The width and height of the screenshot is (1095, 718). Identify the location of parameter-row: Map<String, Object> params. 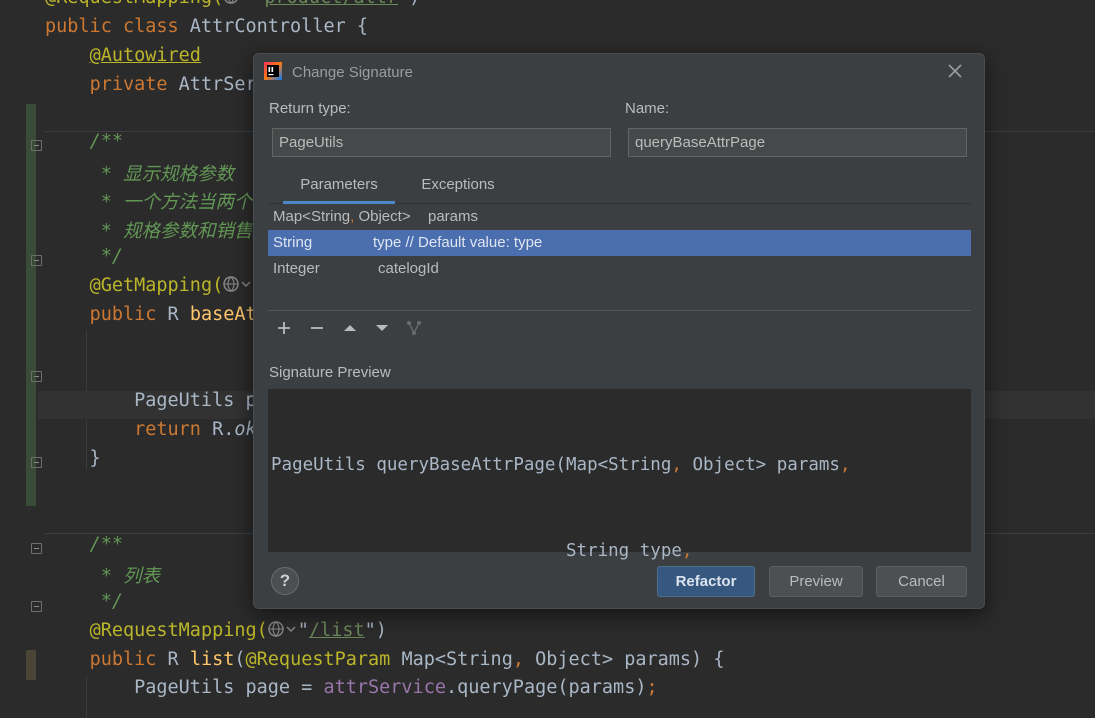
(619, 217).